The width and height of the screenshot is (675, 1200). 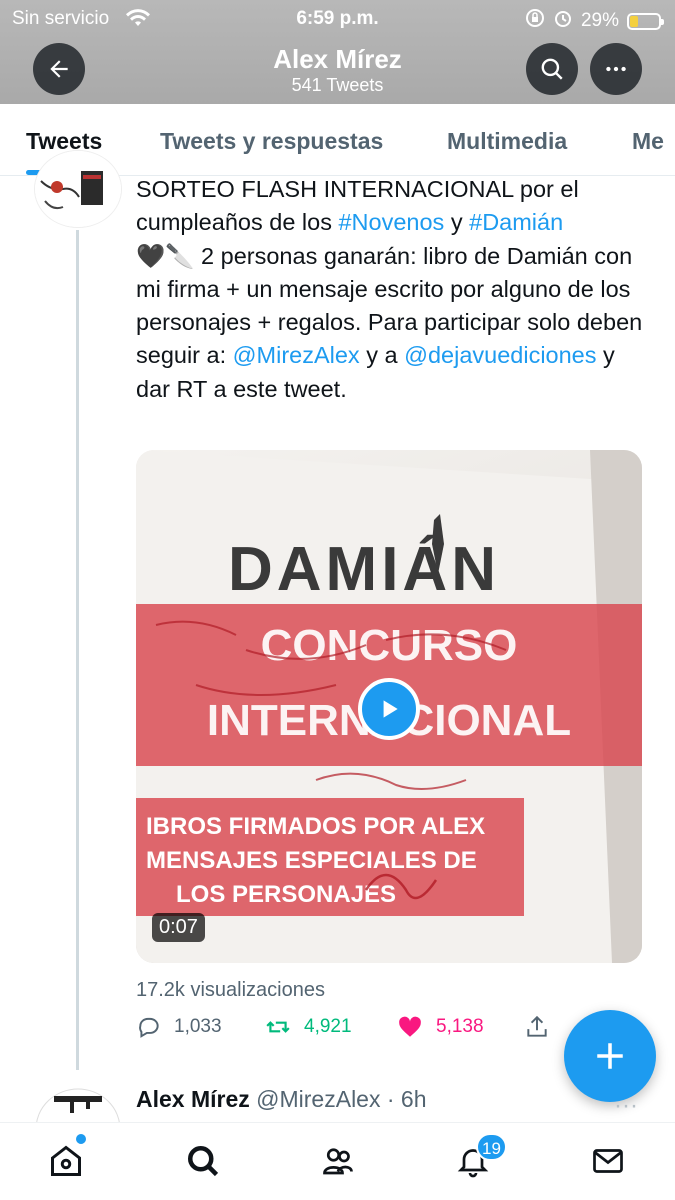 I want to click on bottom-navigation: 19, so click(x=337, y=1161).